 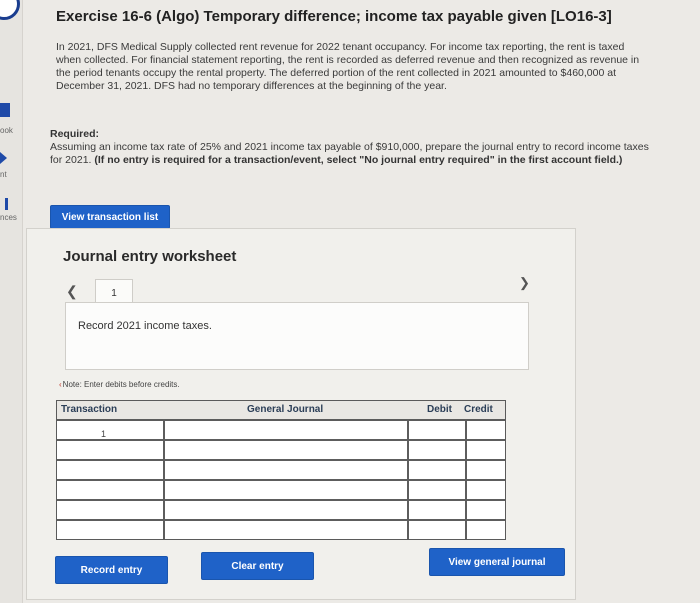 What do you see at coordinates (89, 409) in the screenshot?
I see `column-header-transaction: Transaction` at bounding box center [89, 409].